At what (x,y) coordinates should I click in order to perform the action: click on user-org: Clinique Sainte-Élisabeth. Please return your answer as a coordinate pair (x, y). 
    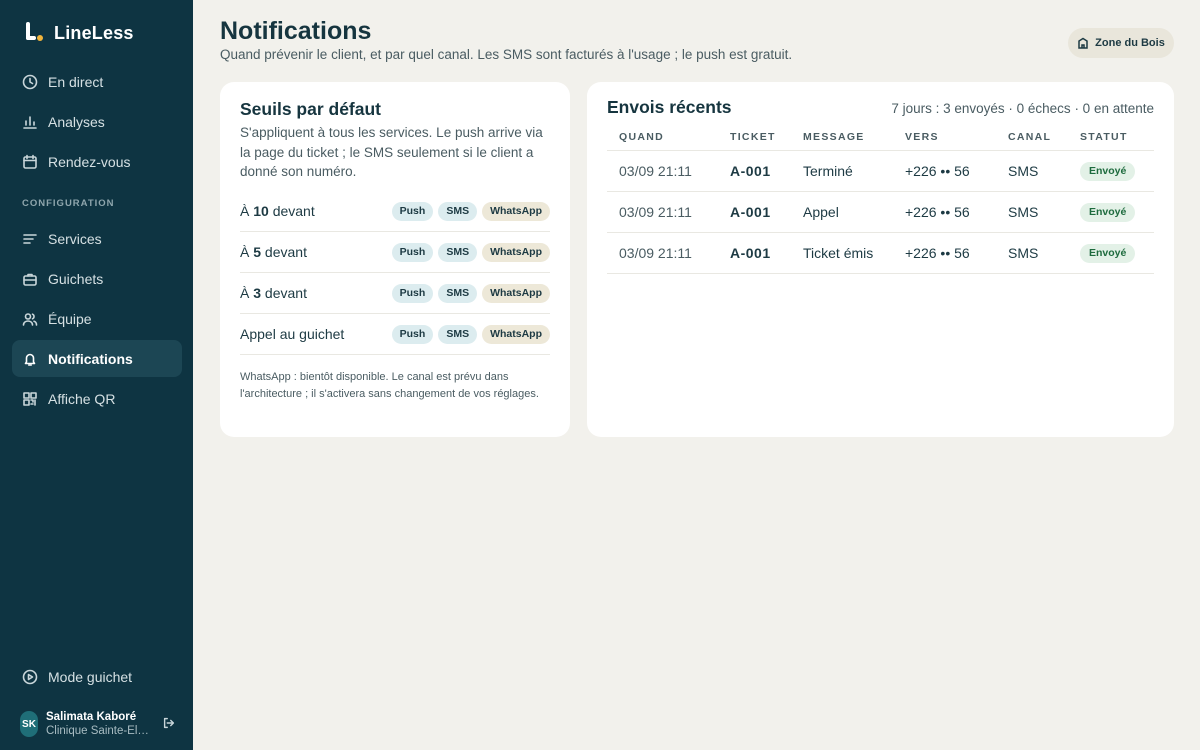
    Looking at the image, I should click on (98, 731).